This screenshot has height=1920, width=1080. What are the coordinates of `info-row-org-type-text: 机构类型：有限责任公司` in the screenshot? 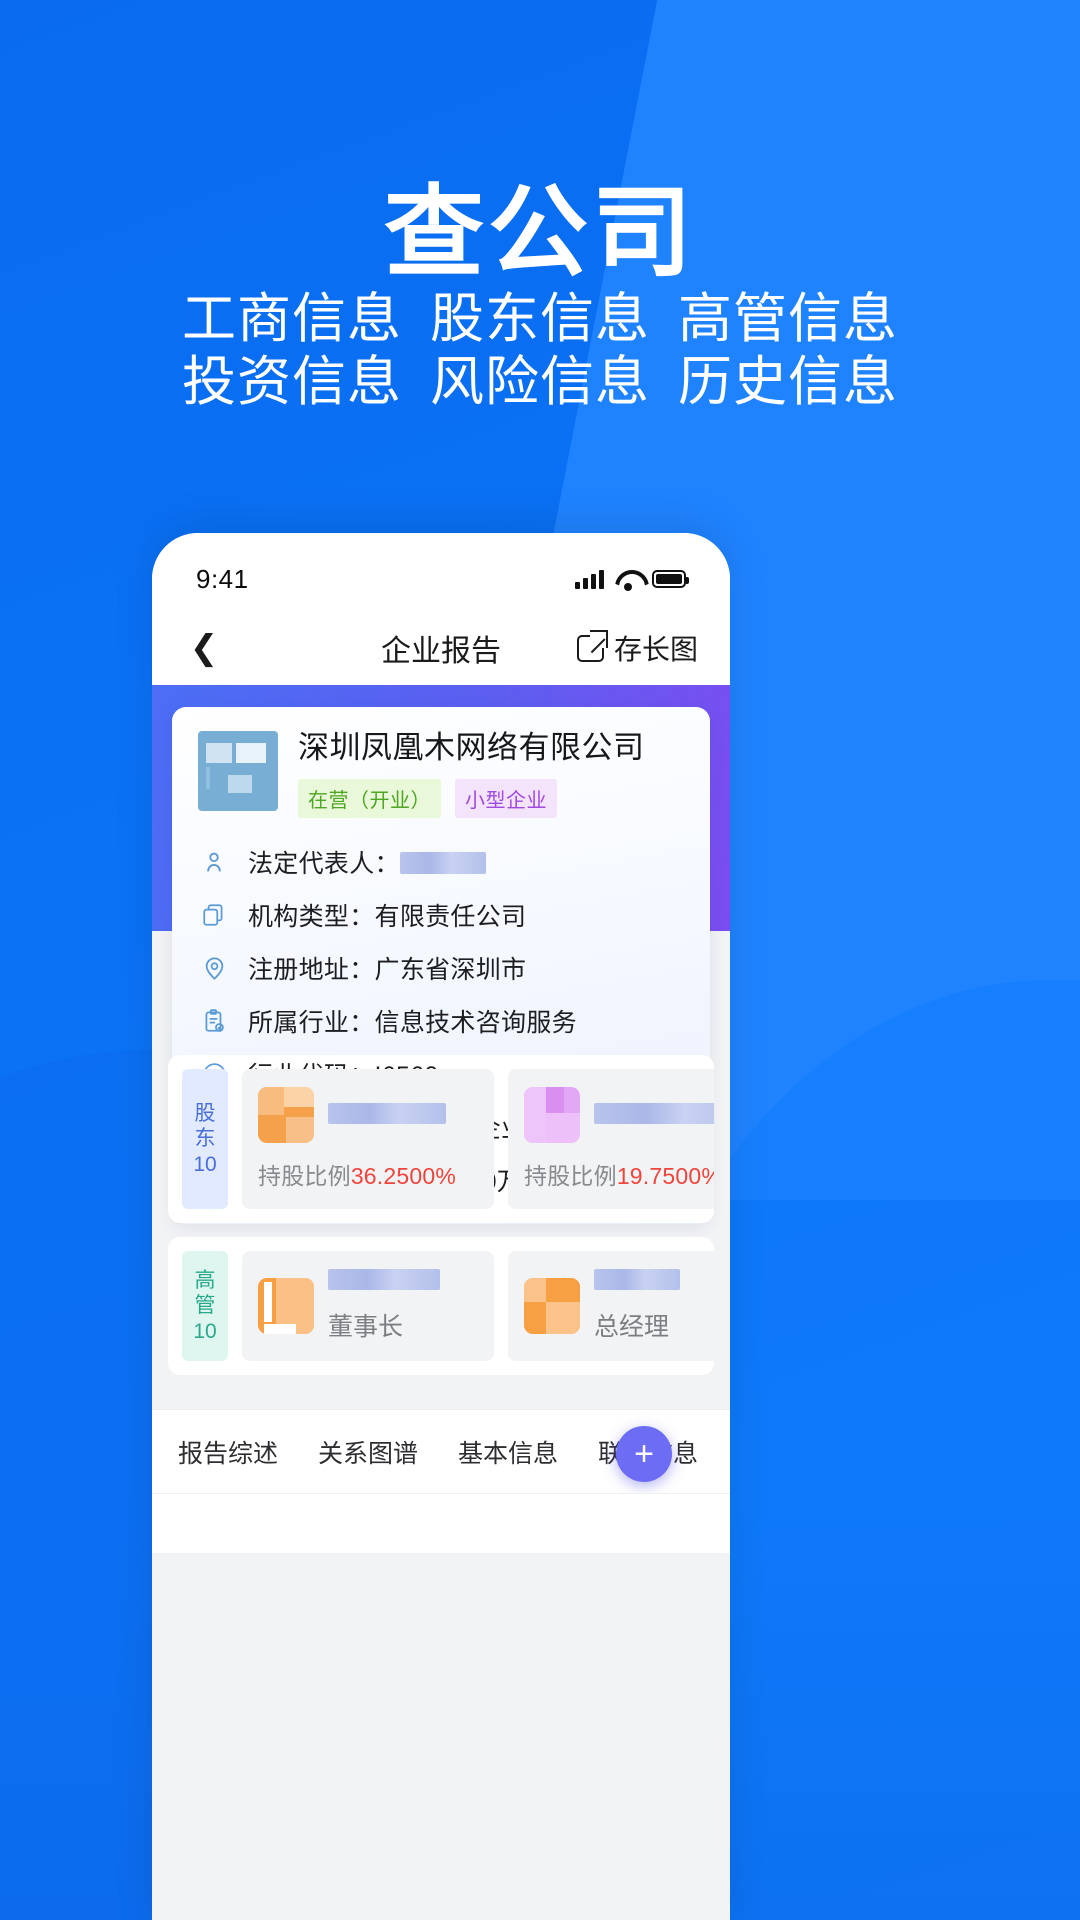 It's located at (387, 915).